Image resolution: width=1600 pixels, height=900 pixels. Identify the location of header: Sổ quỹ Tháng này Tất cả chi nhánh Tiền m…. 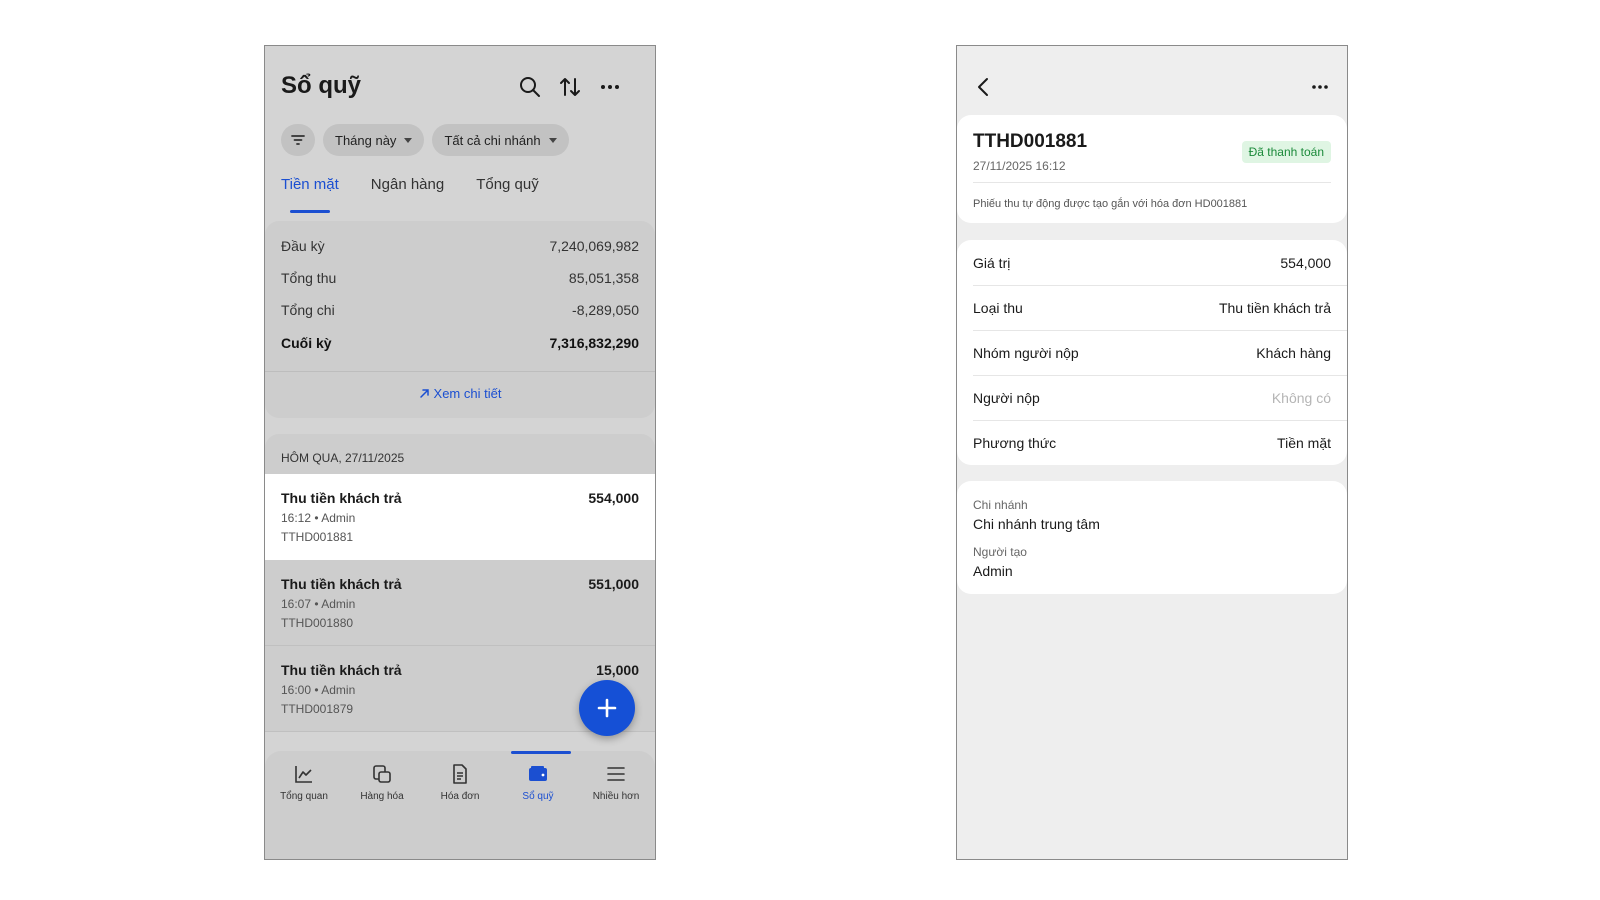
(460, 129).